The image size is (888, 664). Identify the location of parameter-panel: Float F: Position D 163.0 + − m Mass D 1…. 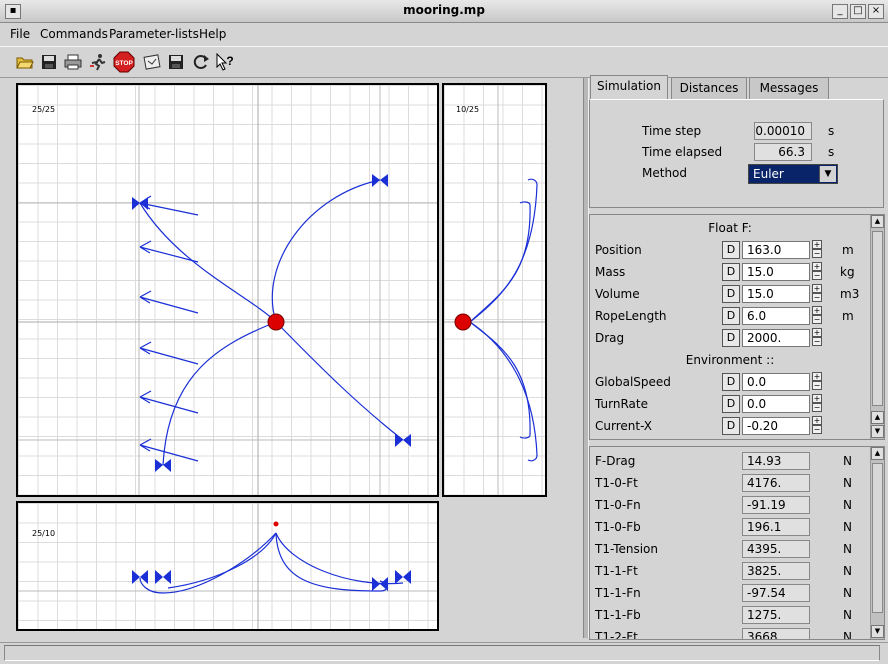
(737, 327).